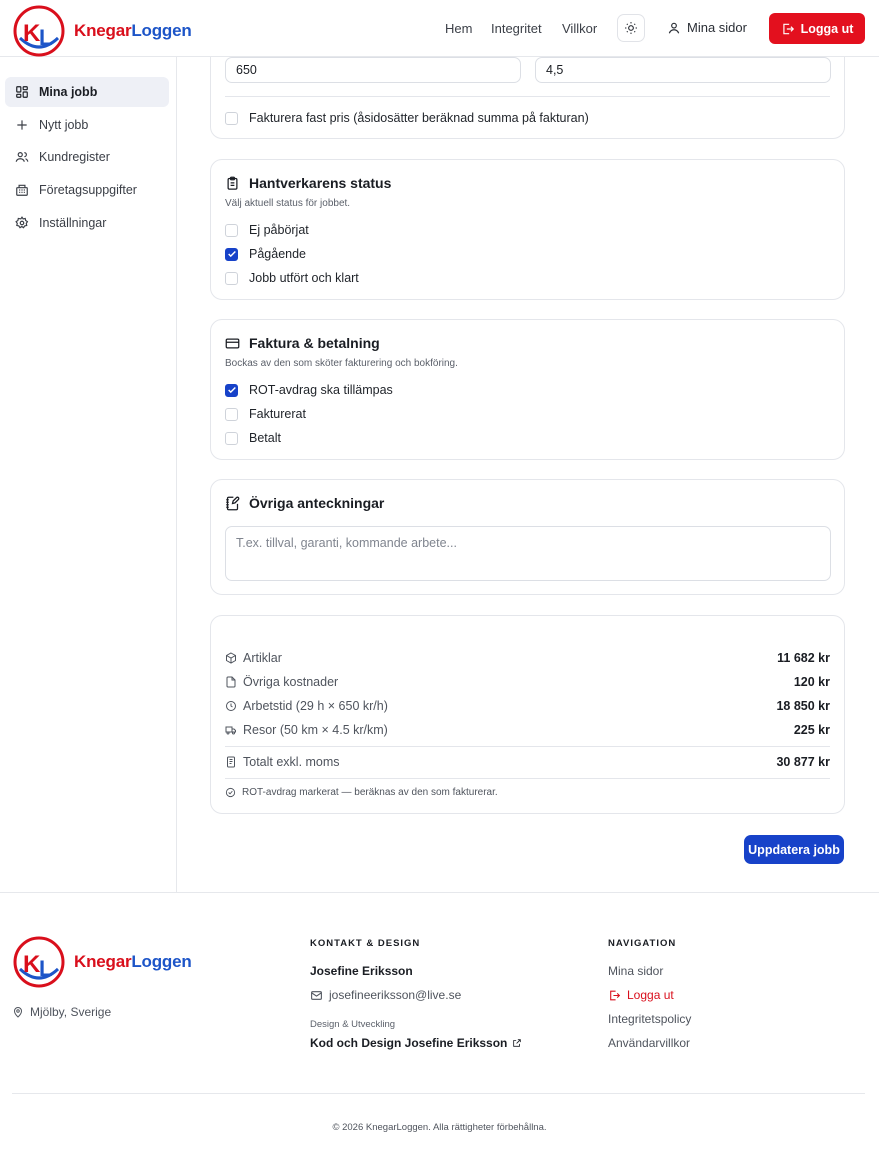 The width and height of the screenshot is (879, 1175). What do you see at coordinates (314, 343) in the screenshot?
I see `invoice-title-text: Faktura & betalning` at bounding box center [314, 343].